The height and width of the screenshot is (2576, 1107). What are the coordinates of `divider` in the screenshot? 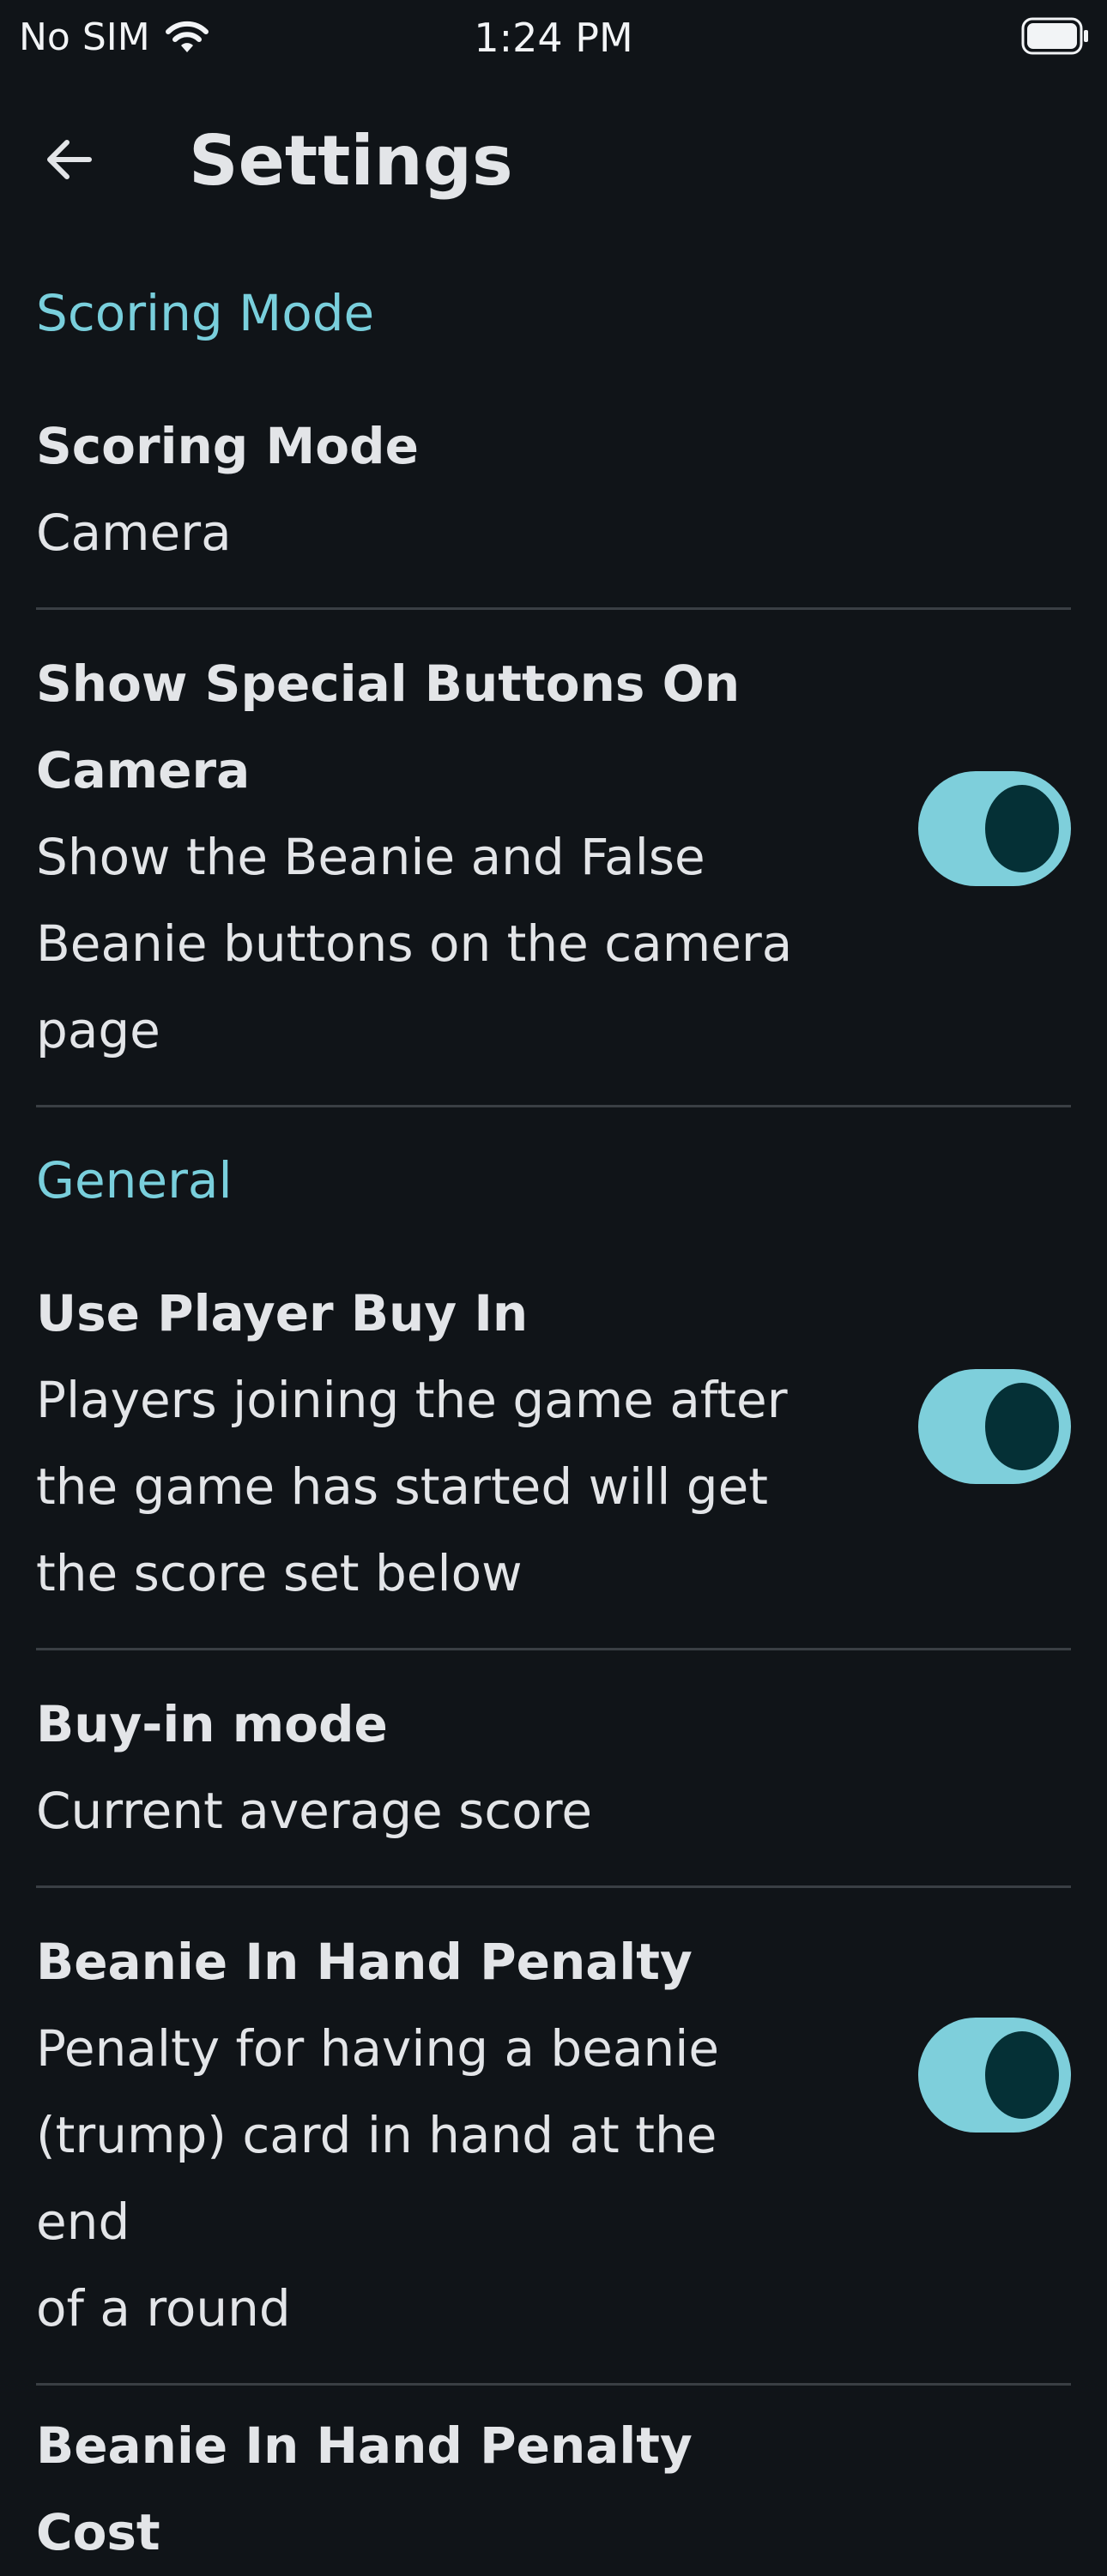 It's located at (553, 1106).